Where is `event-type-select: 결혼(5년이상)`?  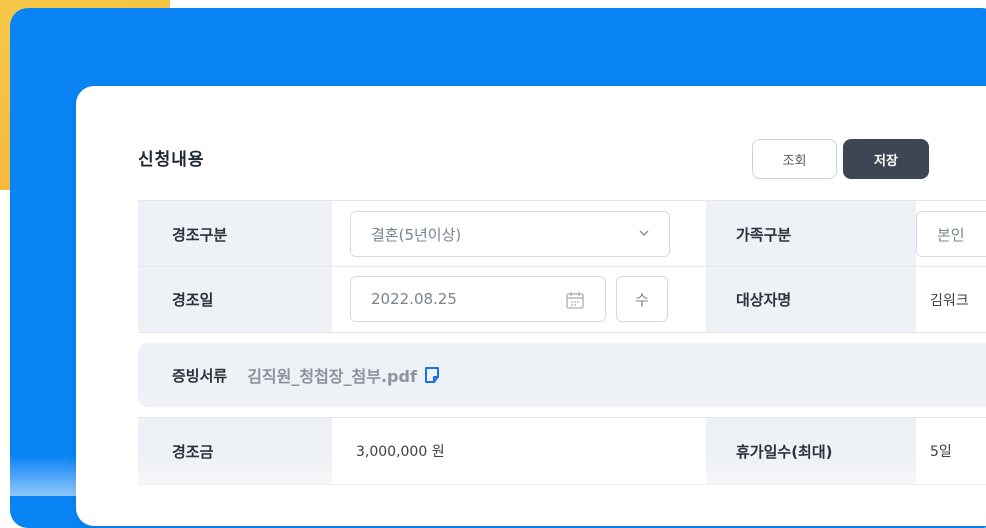
event-type-select: 결혼(5년이상) is located at coordinates (510, 234).